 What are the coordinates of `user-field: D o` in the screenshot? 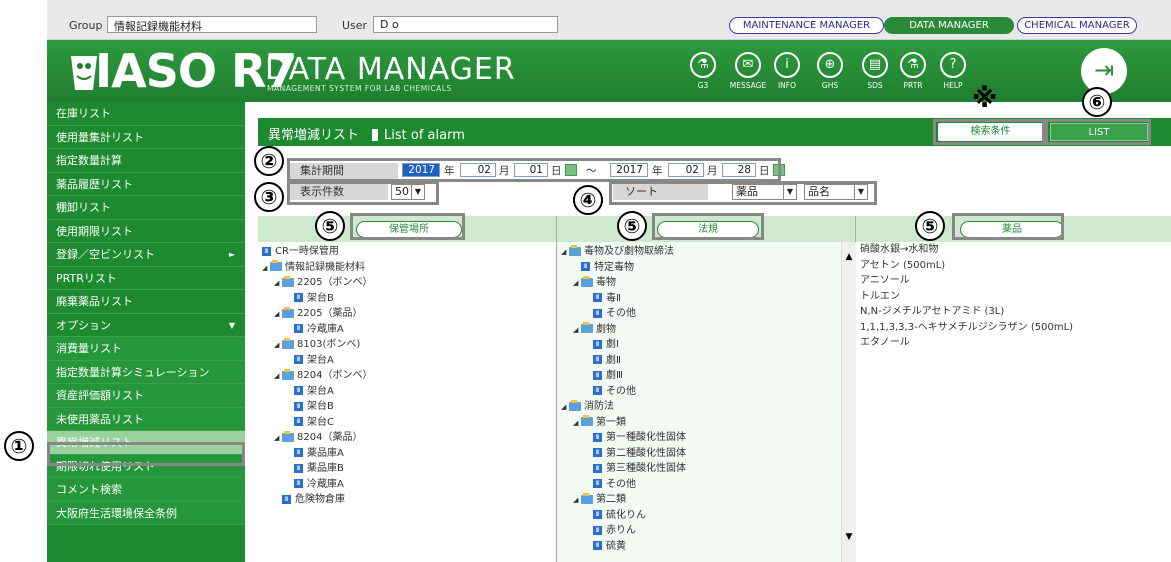 It's located at (465, 24).